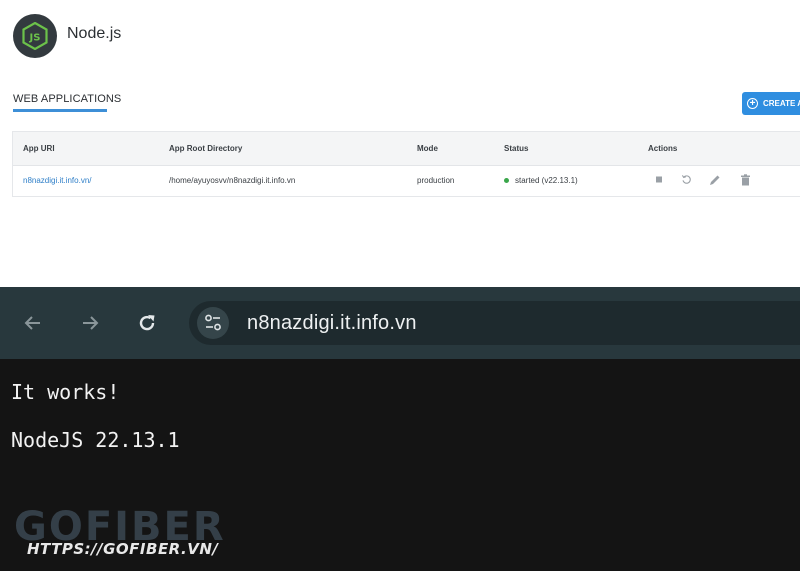 The image size is (800, 571). Describe the element at coordinates (659, 180) in the screenshot. I see `stop-icon` at that location.